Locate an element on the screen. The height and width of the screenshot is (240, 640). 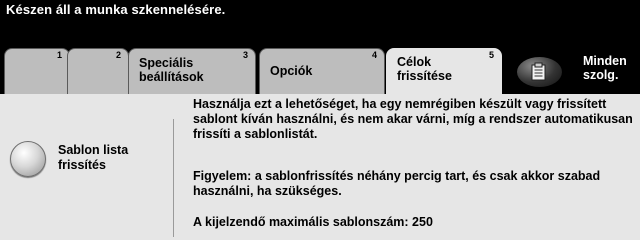
tab-1: 1 is located at coordinates (37, 71).